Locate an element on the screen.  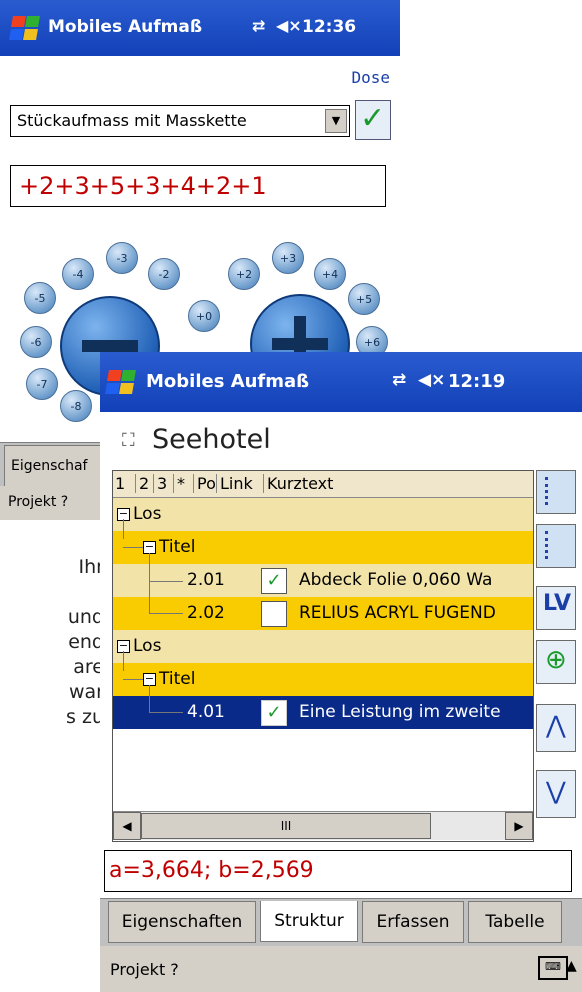
add-link-button: ⊕ is located at coordinates (556, 662).